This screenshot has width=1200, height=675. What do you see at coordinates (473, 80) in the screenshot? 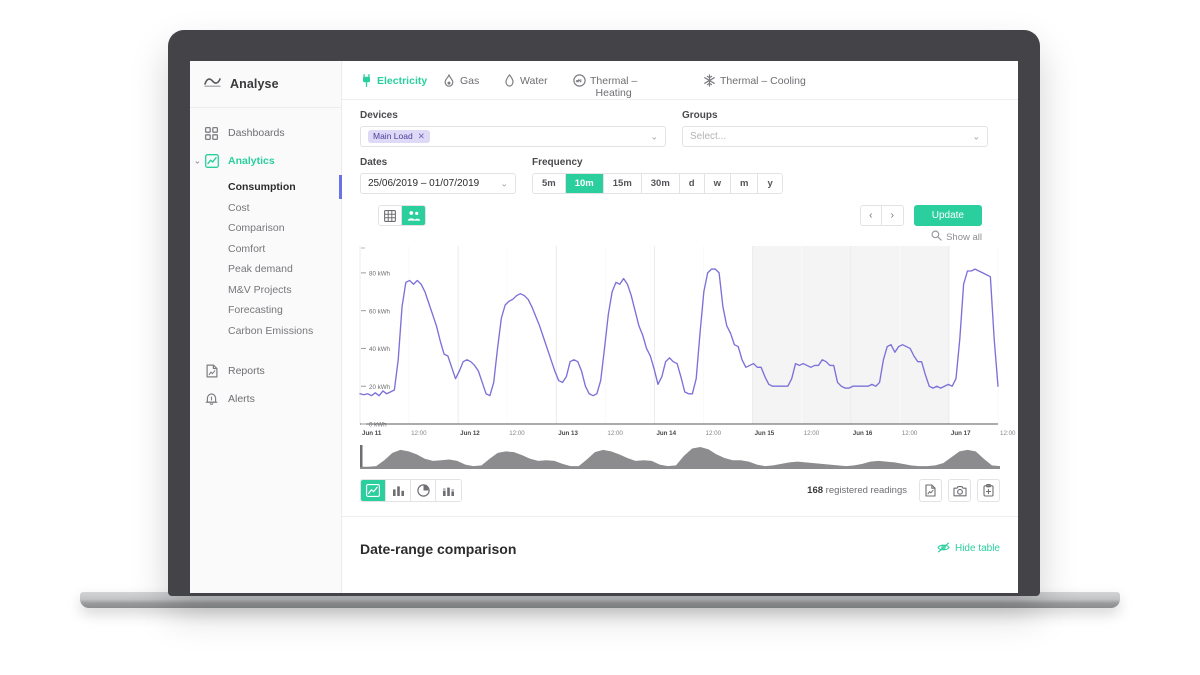
I see `tab-gas: Gas` at bounding box center [473, 80].